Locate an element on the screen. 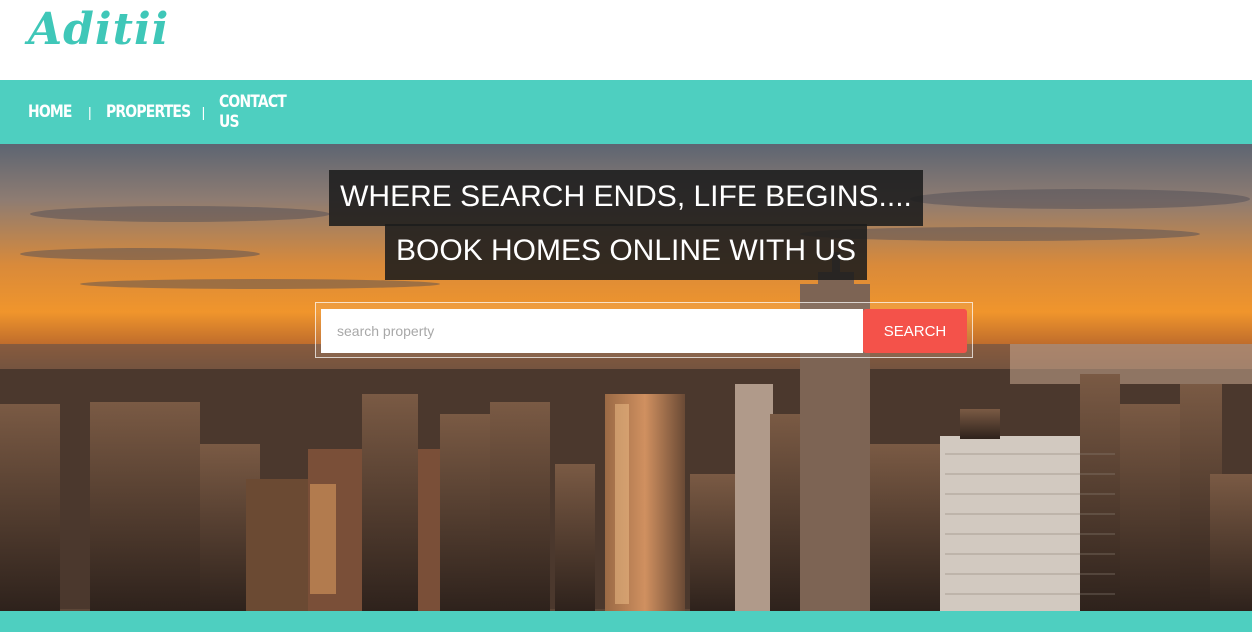 The height and width of the screenshot is (632, 1252). nav-menu: HOME | PROPERTES | CONTACT US is located at coordinates (168, 112).